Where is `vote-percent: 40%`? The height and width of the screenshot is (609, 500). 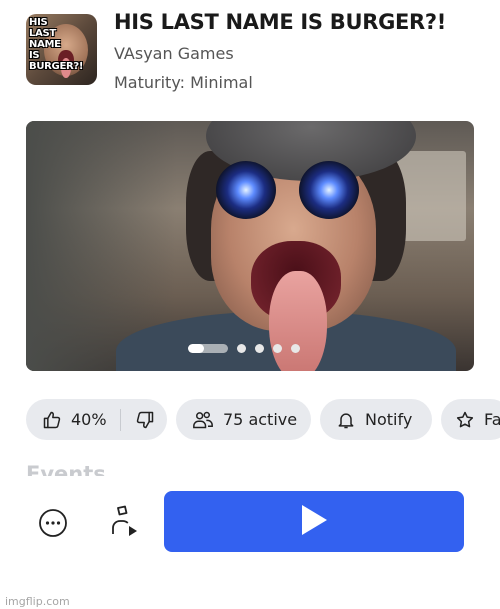 vote-percent: 40% is located at coordinates (89, 419).